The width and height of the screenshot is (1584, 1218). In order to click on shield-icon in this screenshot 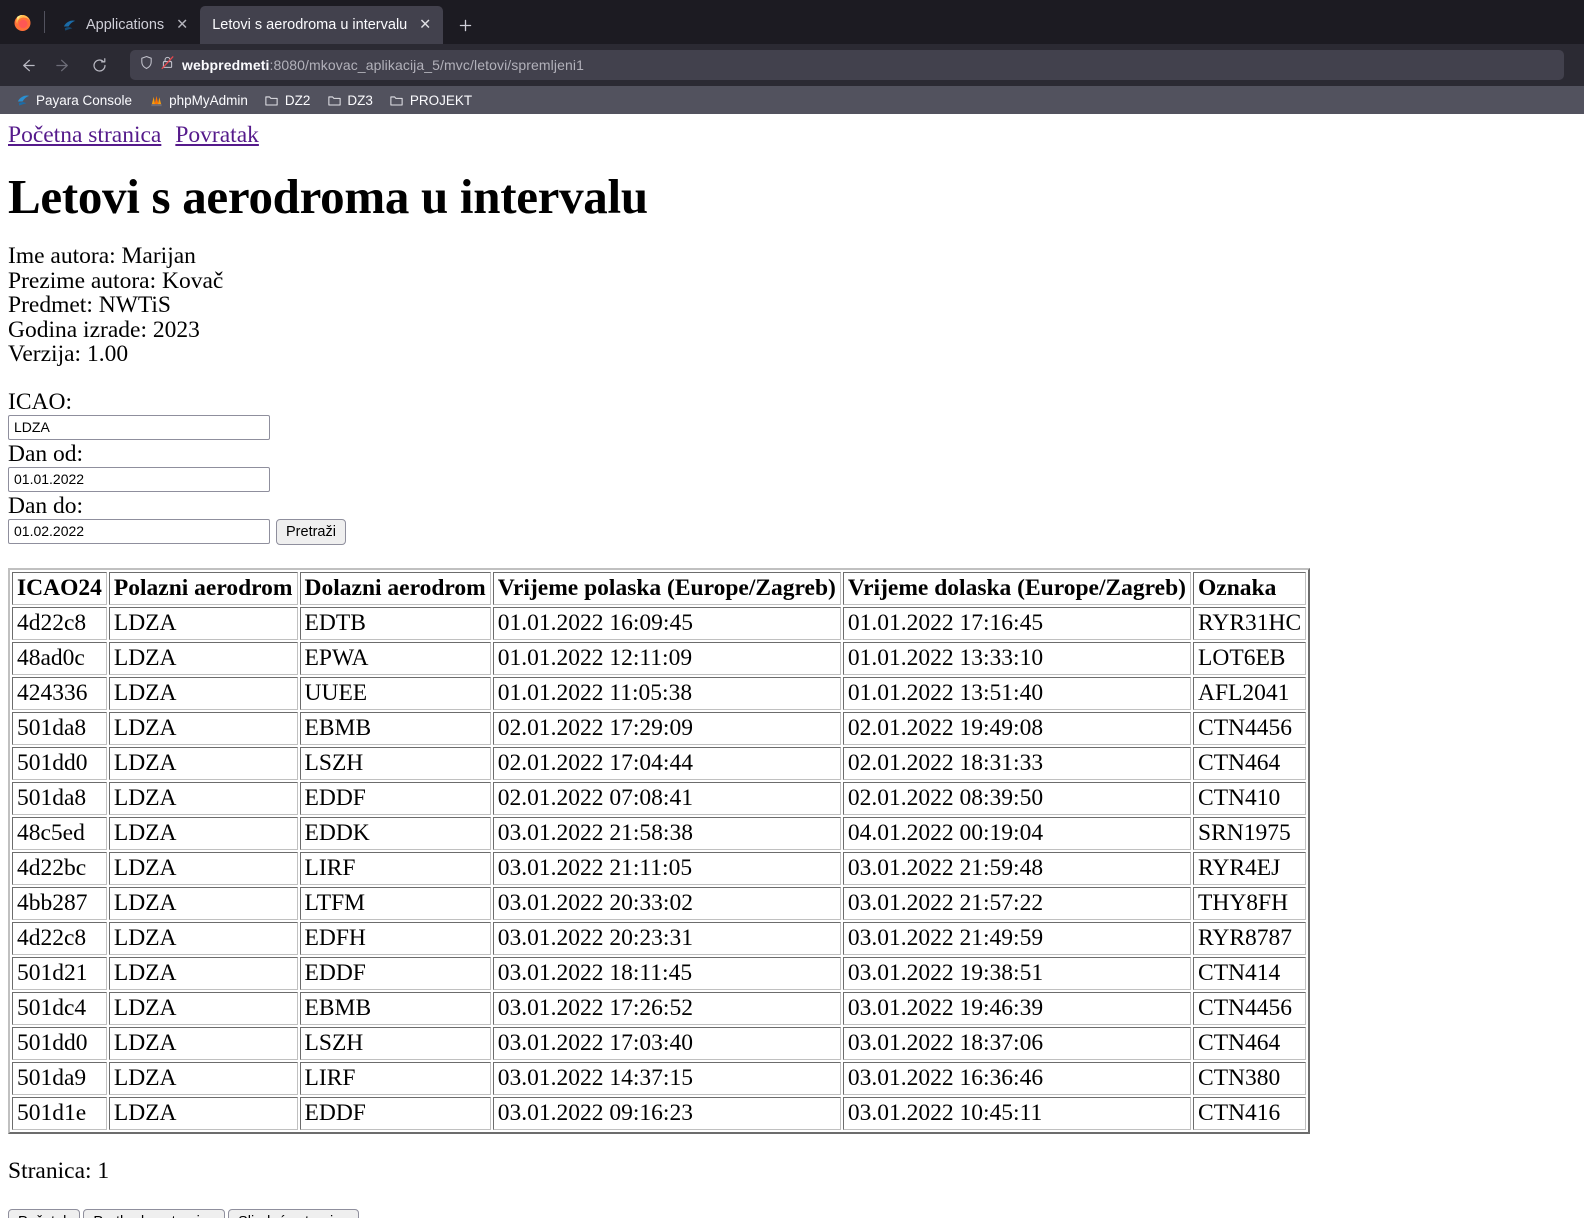, I will do `click(146, 65)`.